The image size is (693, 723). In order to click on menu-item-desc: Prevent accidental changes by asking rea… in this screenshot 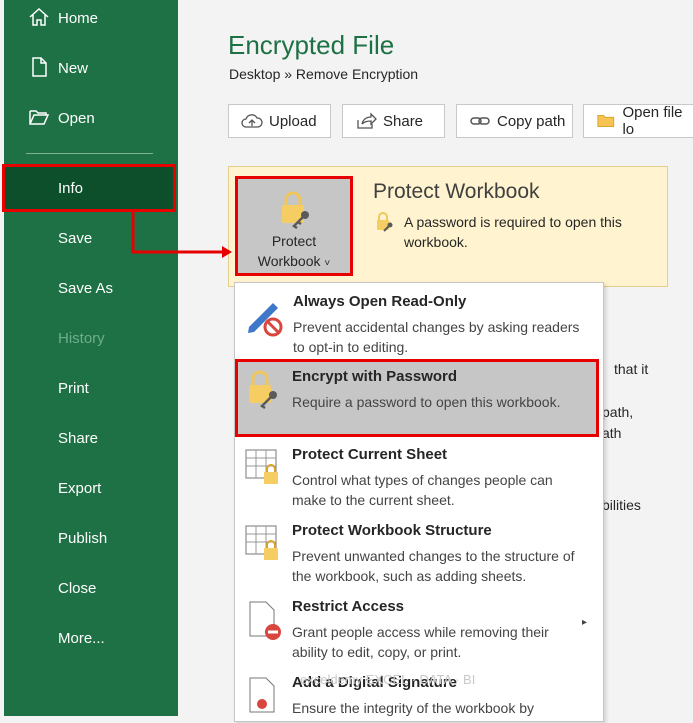, I will do `click(436, 337)`.